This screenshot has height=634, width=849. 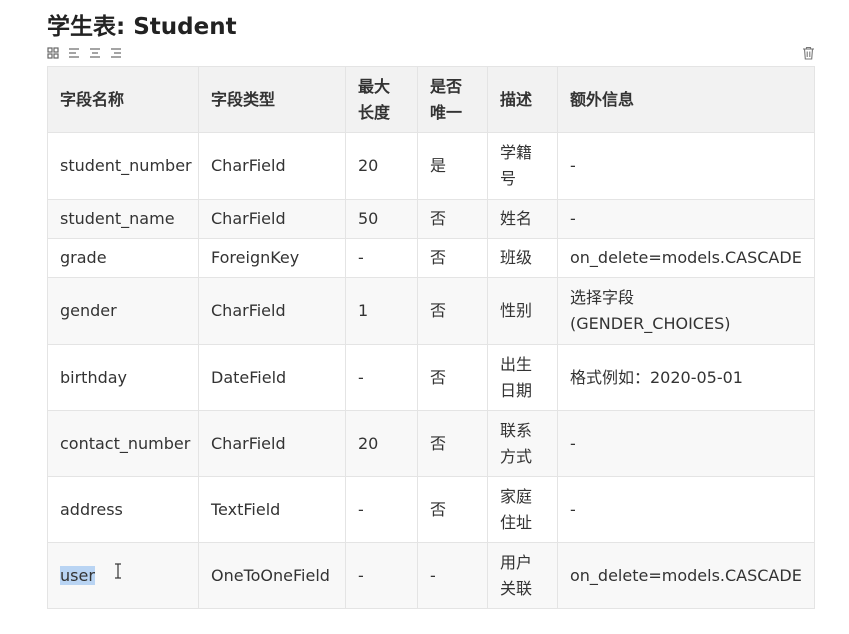 I want to click on cell-max-length: 50, so click(x=381, y=219).